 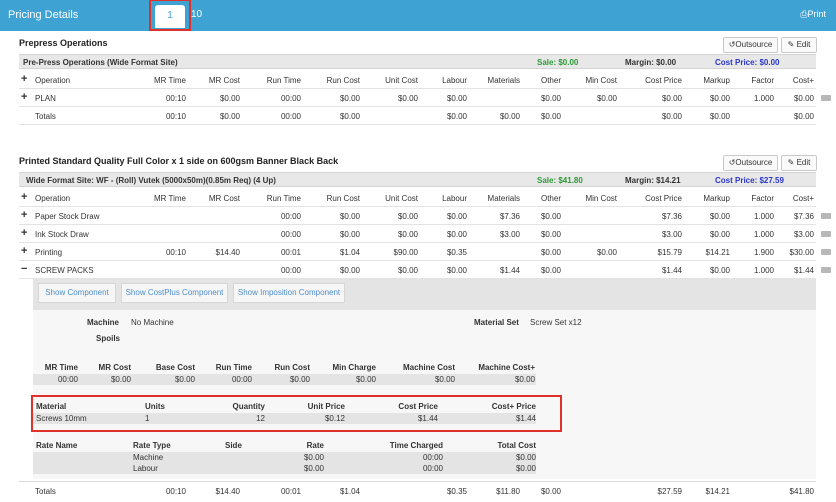 What do you see at coordinates (64, 270) in the screenshot?
I see `cell-operation: SCREW PACKS` at bounding box center [64, 270].